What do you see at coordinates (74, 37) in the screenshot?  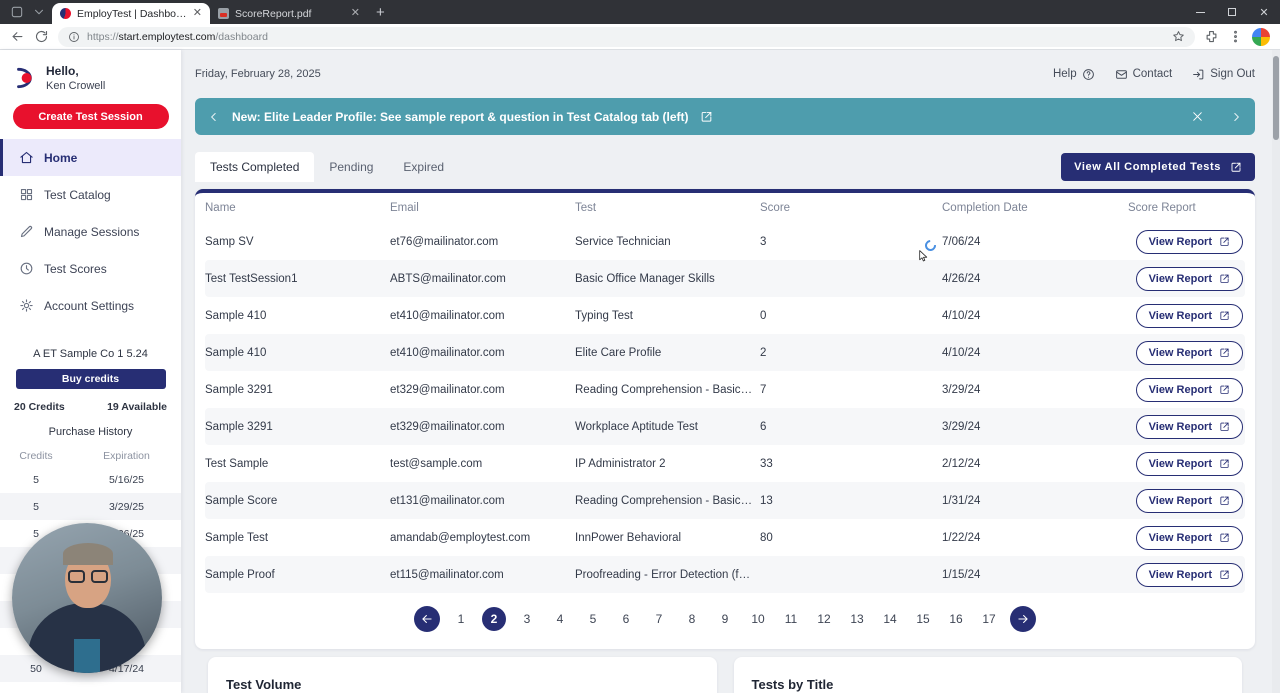 I see `site-info-icon` at bounding box center [74, 37].